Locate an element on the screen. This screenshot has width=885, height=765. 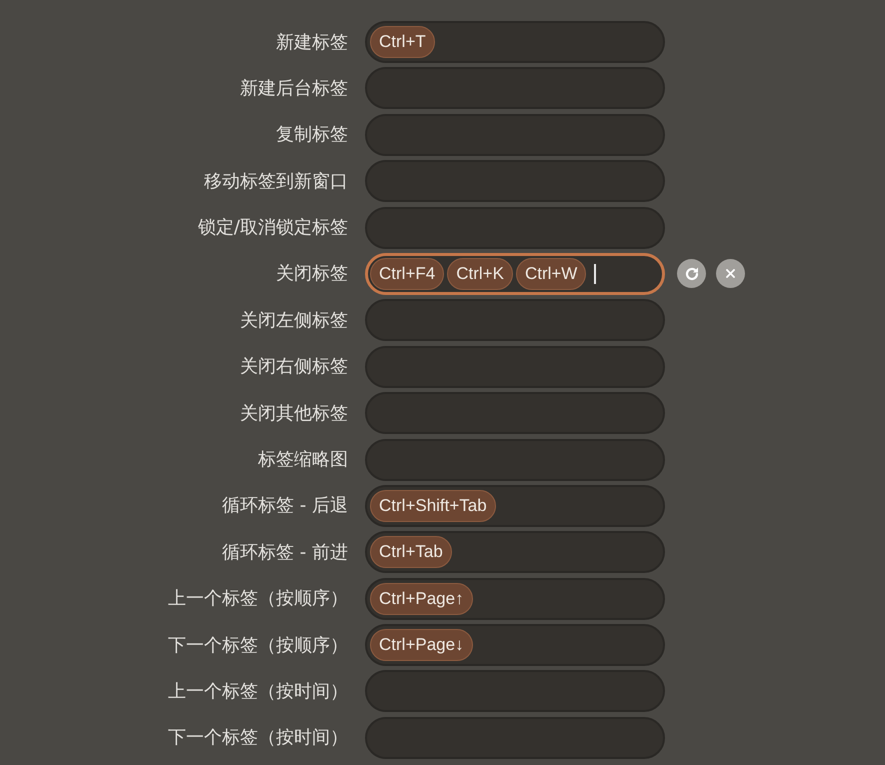
key-chip: Ctrl+Page↓ is located at coordinates (421, 645).